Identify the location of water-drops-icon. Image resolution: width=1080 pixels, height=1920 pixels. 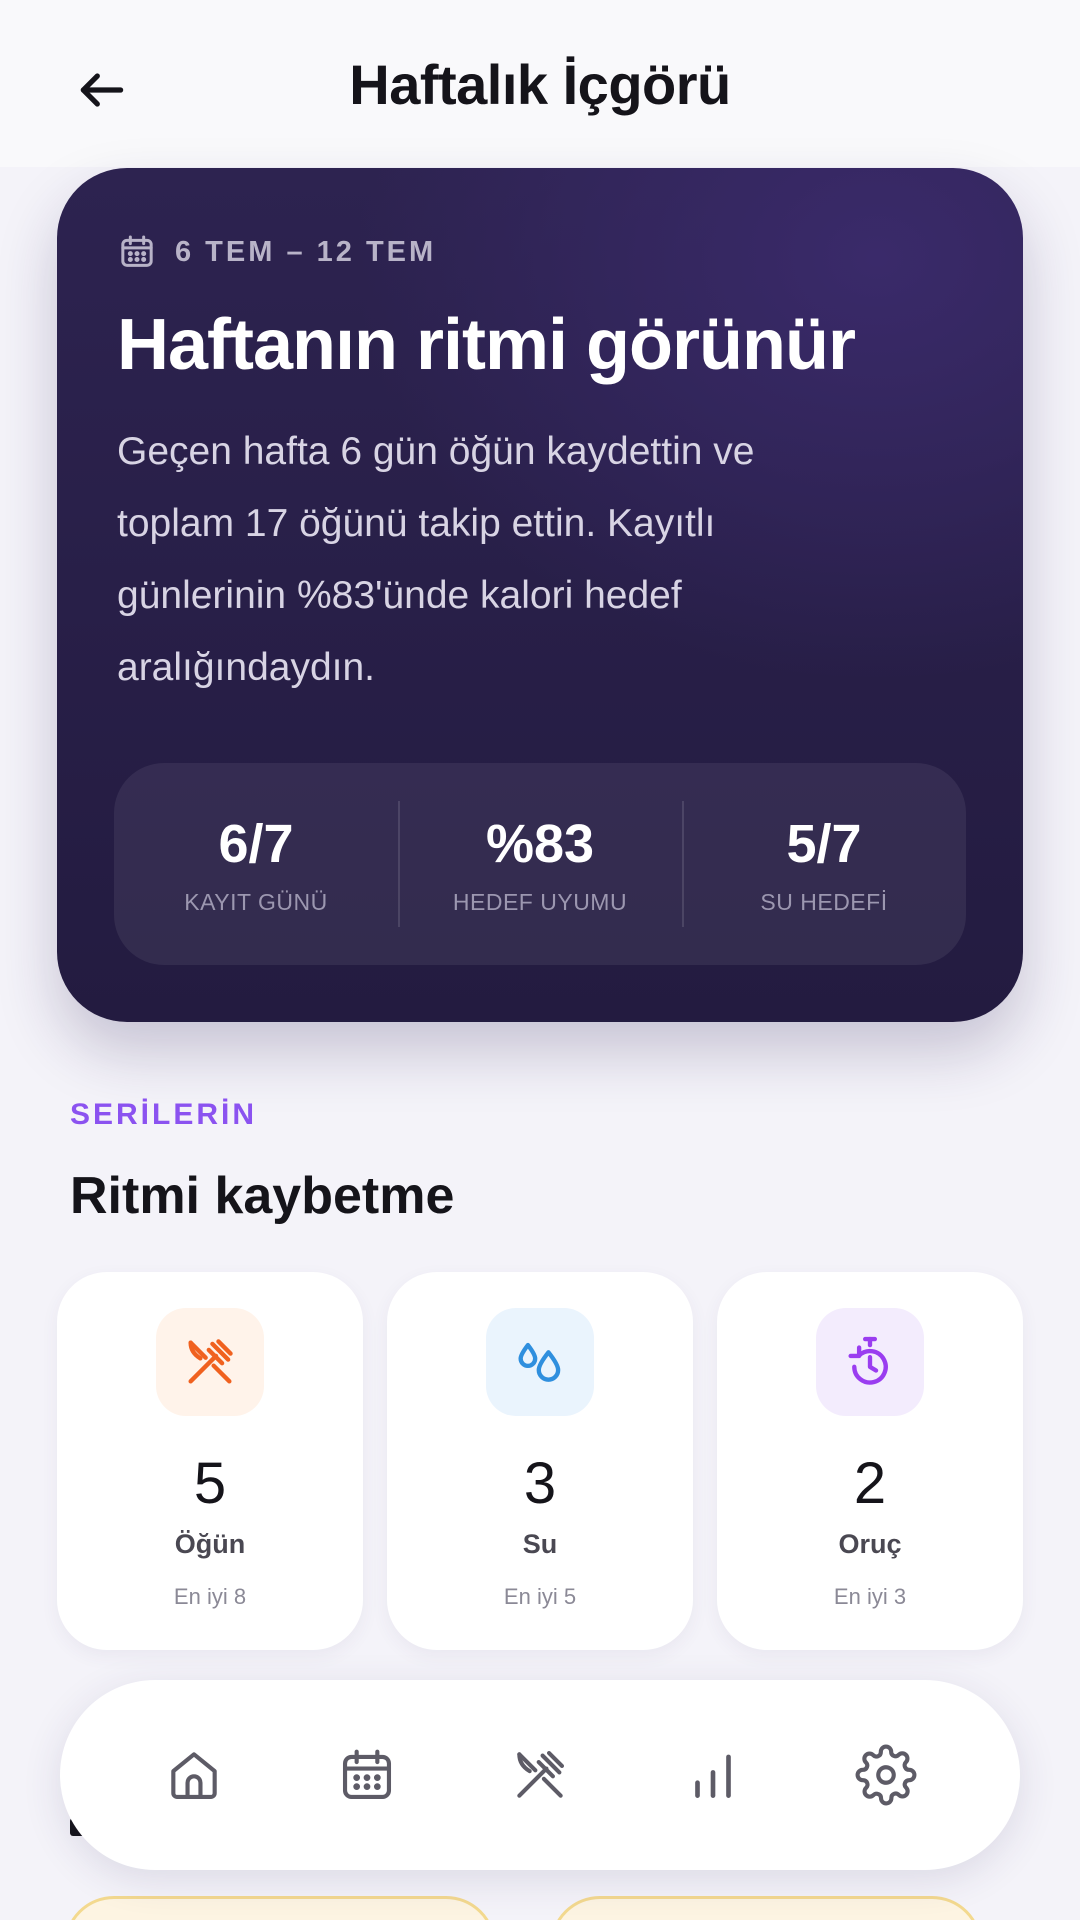
(539, 1362).